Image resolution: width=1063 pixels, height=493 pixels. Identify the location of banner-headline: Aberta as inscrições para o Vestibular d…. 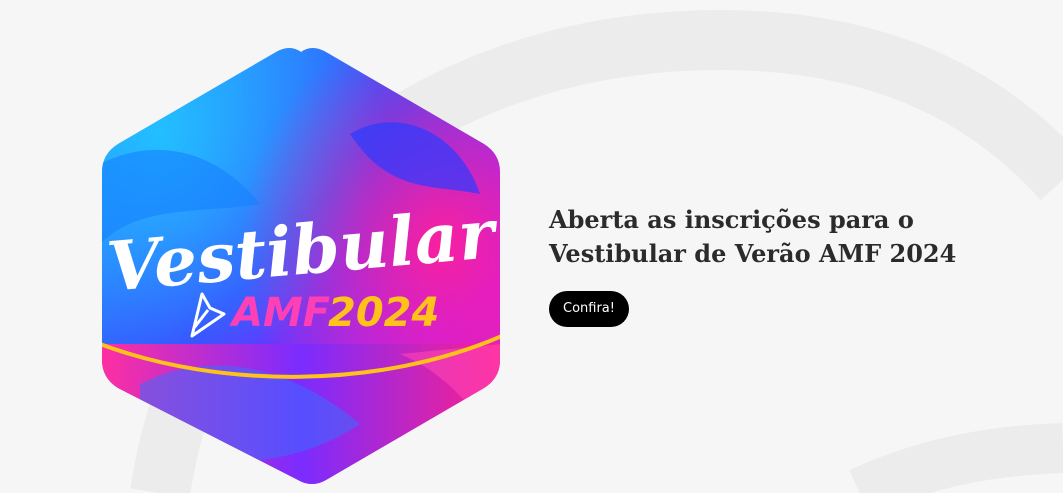
(789, 237).